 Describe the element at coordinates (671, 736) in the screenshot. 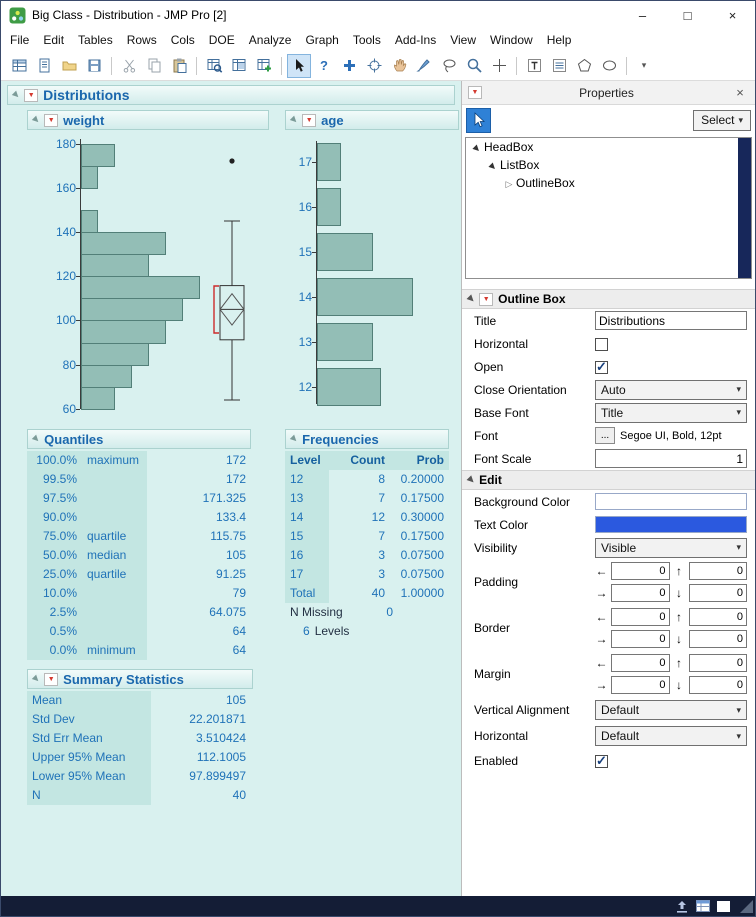

I see `horizontal-alignment-select: Default` at that location.